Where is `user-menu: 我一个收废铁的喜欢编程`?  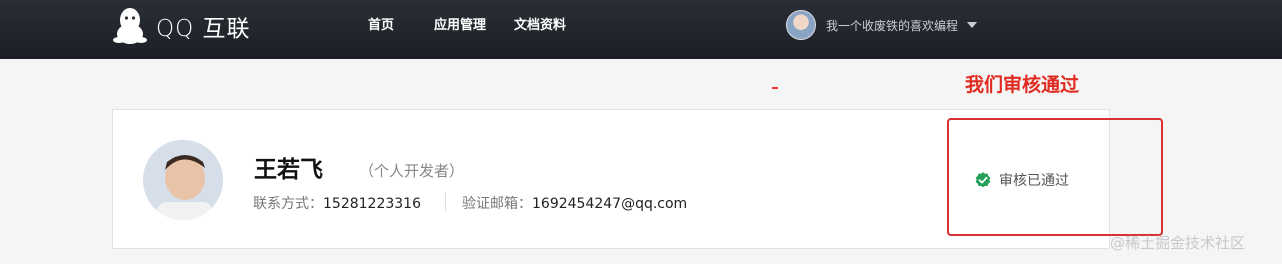
user-menu: 我一个收废铁的喜欢编程 is located at coordinates (882, 25).